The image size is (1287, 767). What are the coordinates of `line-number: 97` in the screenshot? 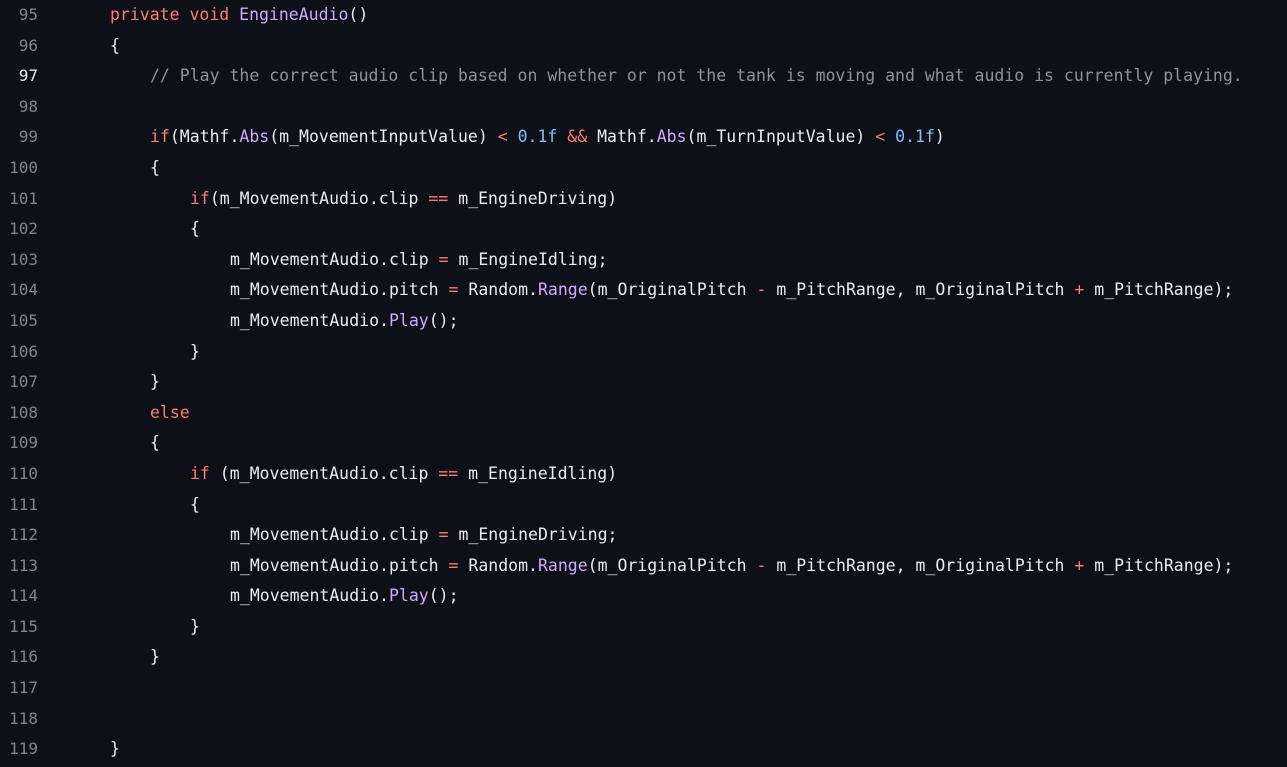 It's located at (19, 76).